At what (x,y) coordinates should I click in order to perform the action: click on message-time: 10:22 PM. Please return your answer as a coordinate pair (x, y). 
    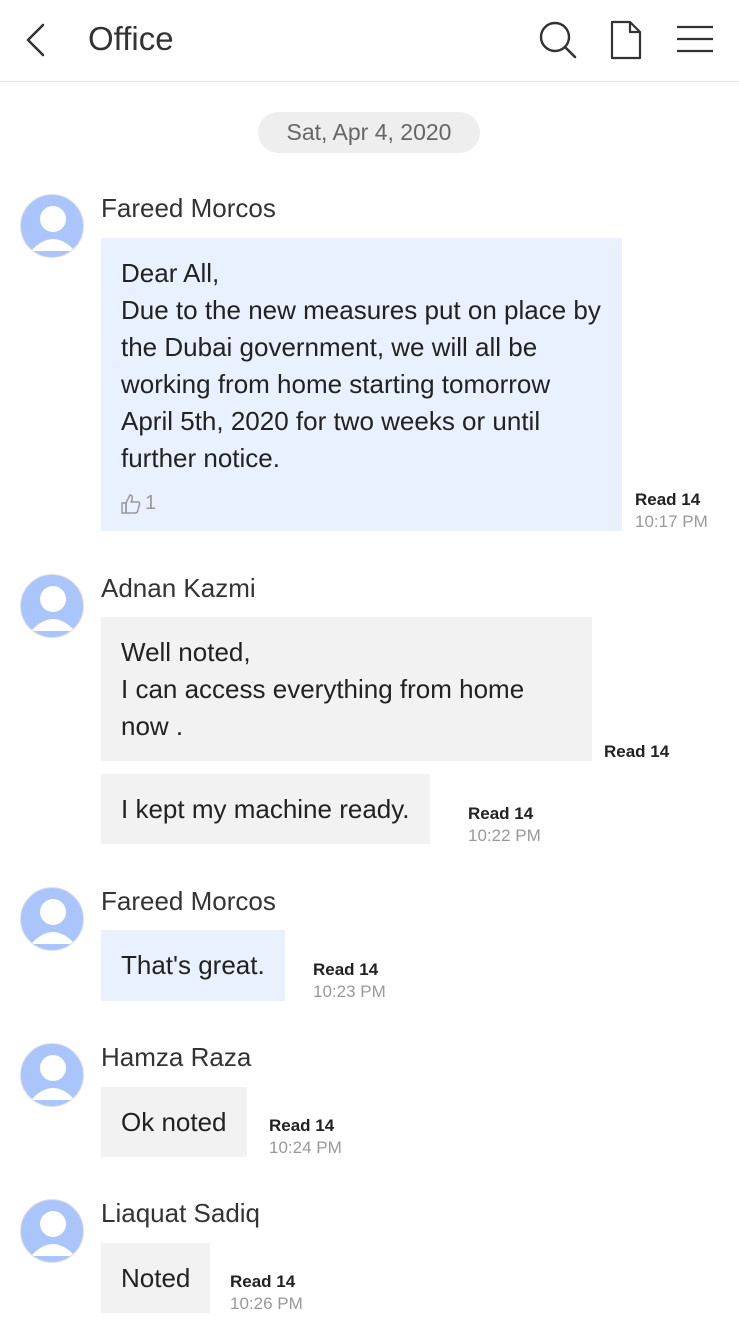
    Looking at the image, I should click on (504, 835).